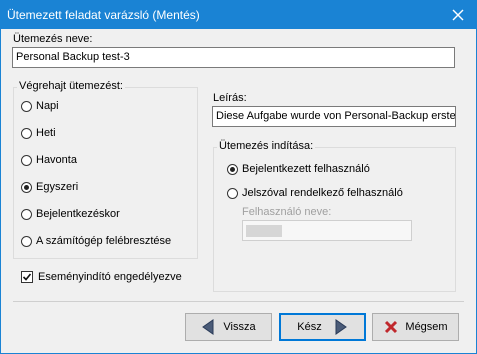 The width and height of the screenshot is (477, 354). Describe the element at coordinates (78, 214) in the screenshot. I see `radio-at-logon-label: Bejelentkezéskor` at that location.